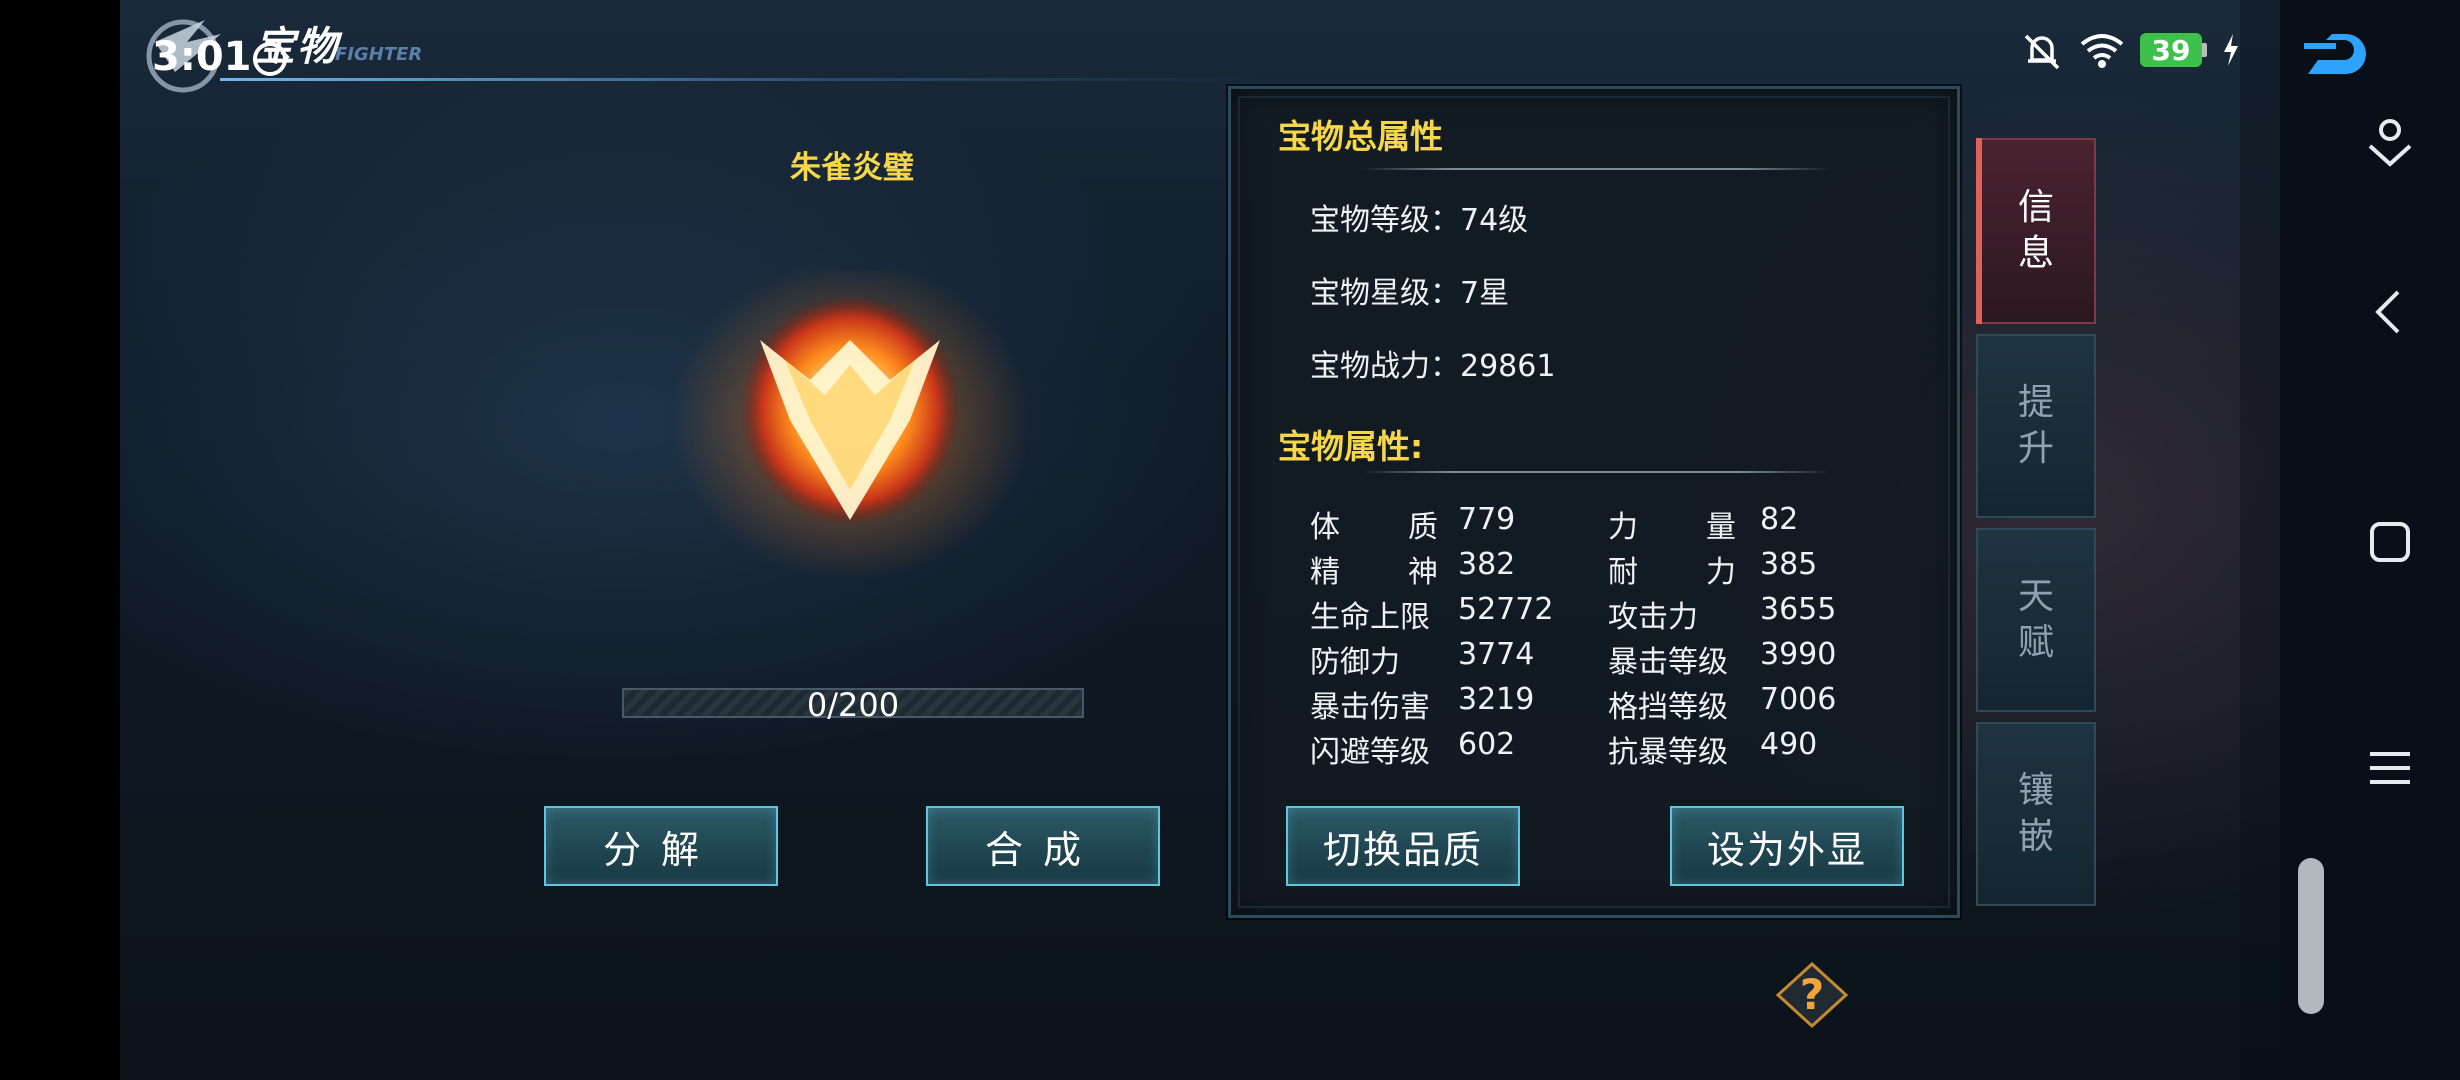 The width and height of the screenshot is (2460, 1080). I want to click on battery-level: 39, so click(2171, 50).